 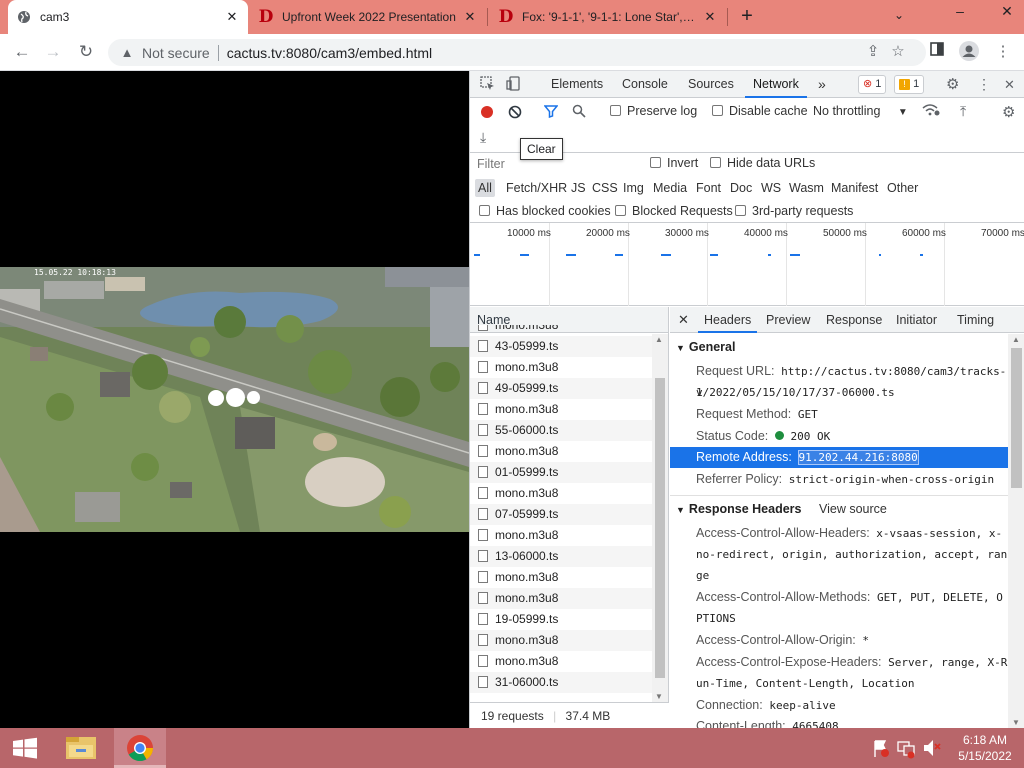 What do you see at coordinates (963, 111) in the screenshot?
I see `import-har-icon: ⤒` at bounding box center [963, 111].